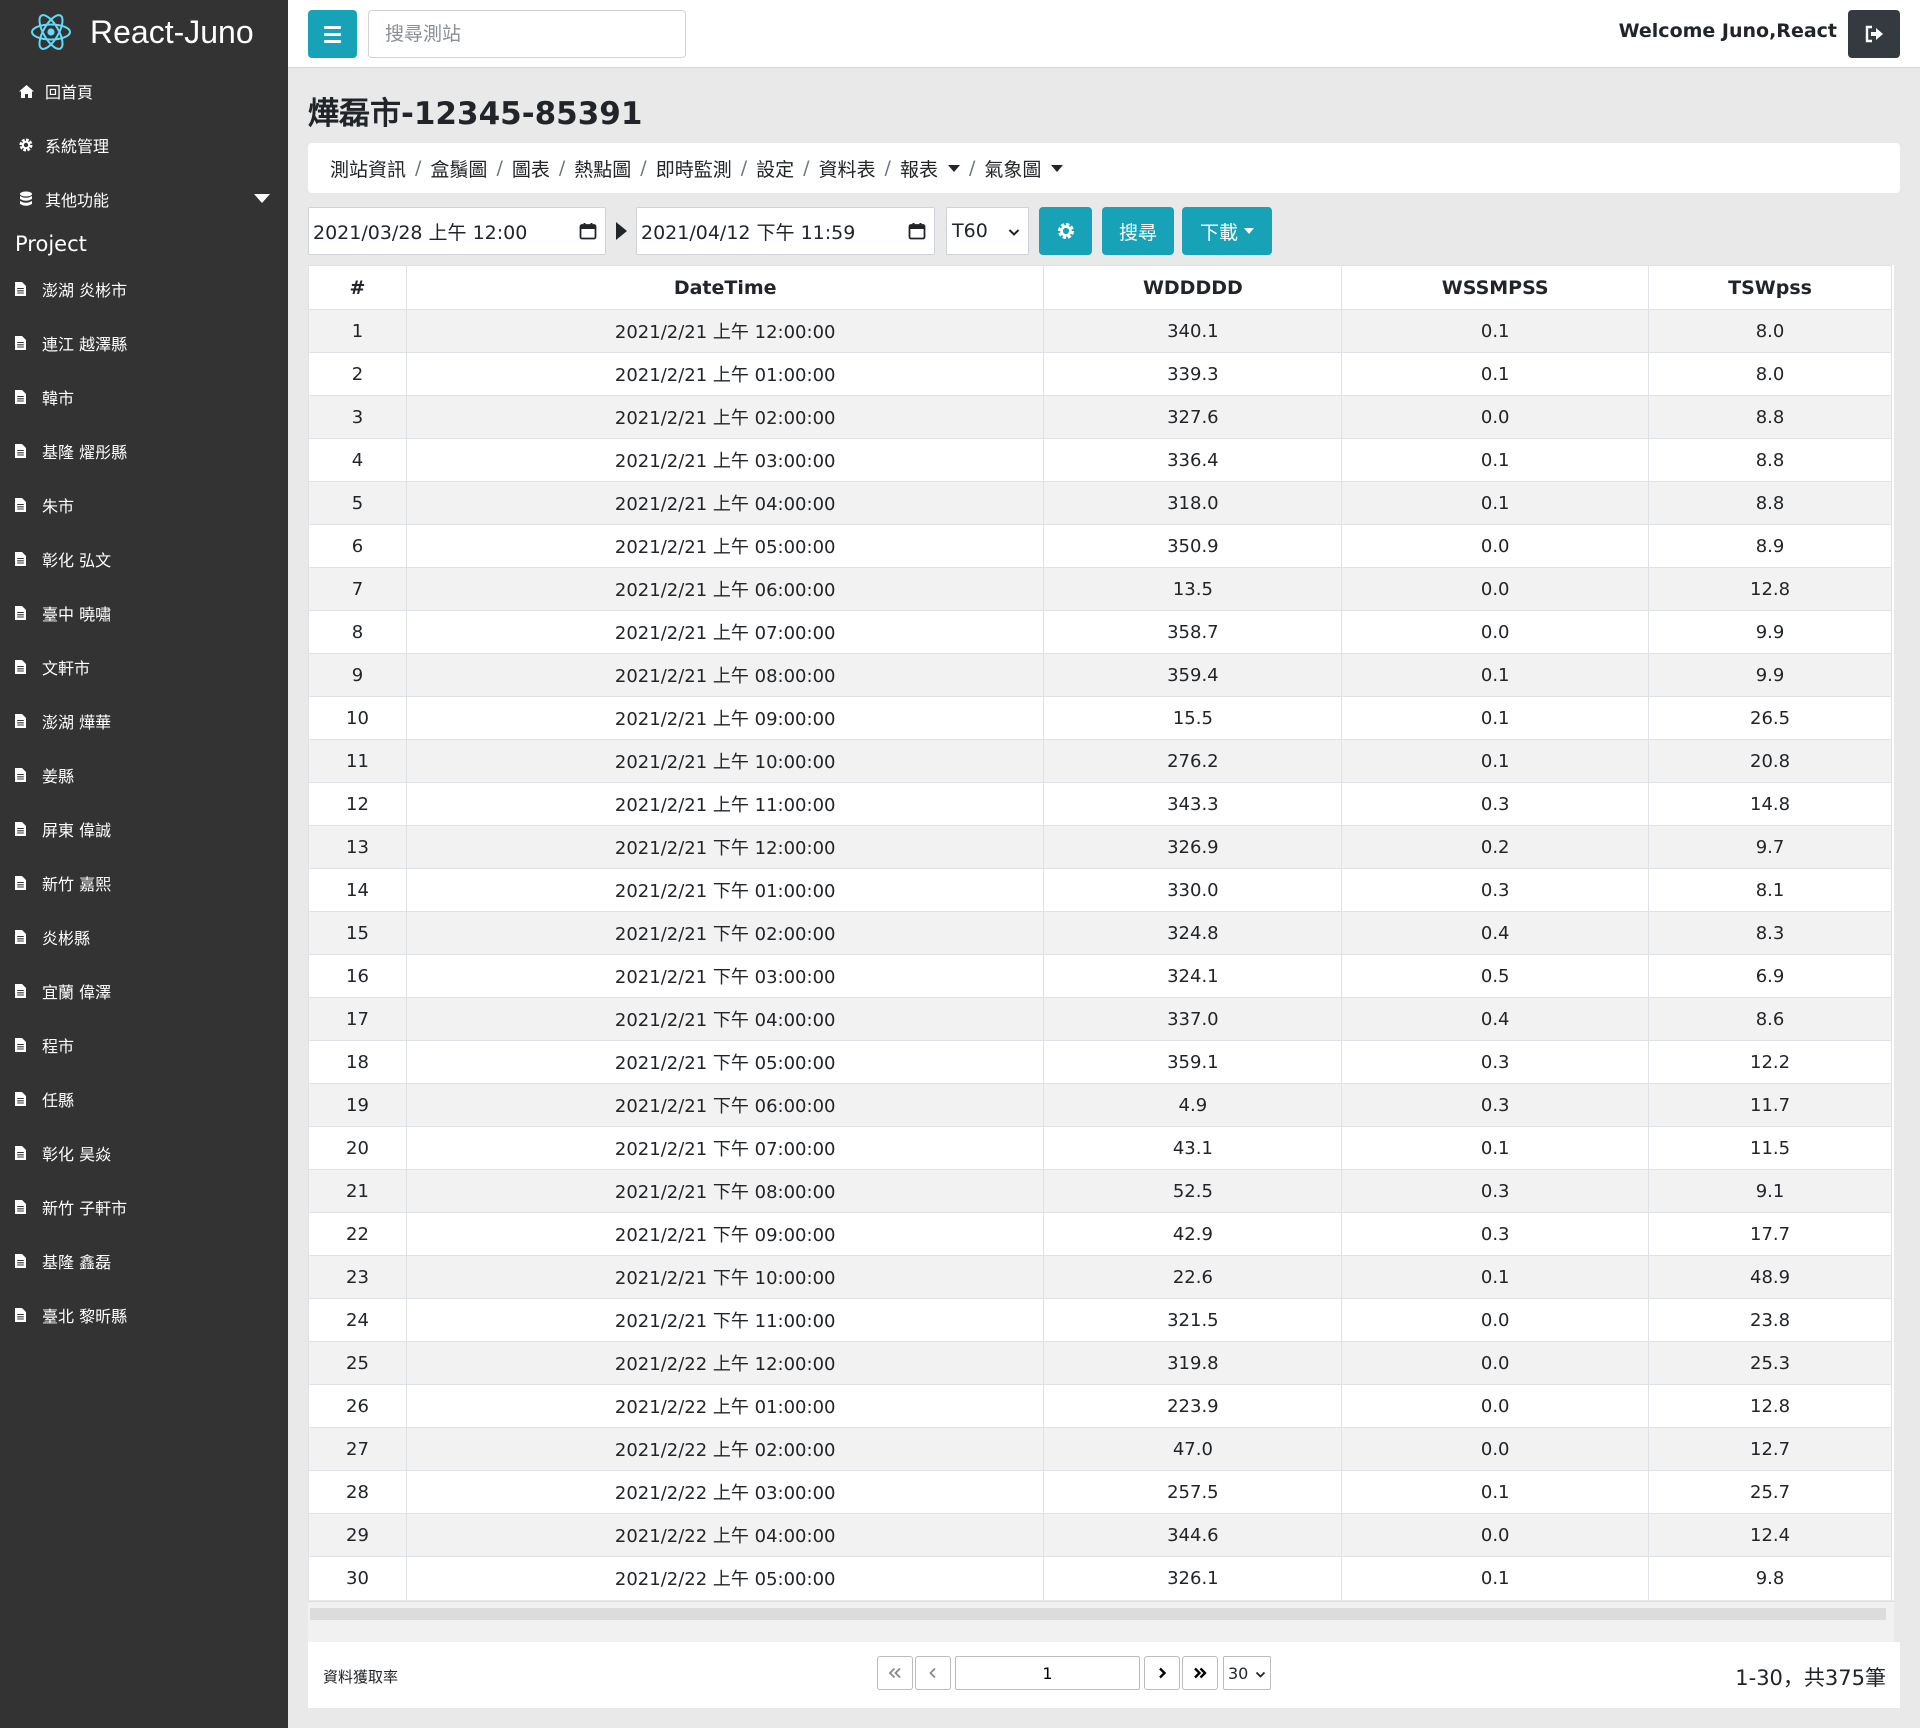 The width and height of the screenshot is (1920, 1728). Describe the element at coordinates (144, 505) in the screenshot. I see `sidebar-station-item: 朱市` at that location.